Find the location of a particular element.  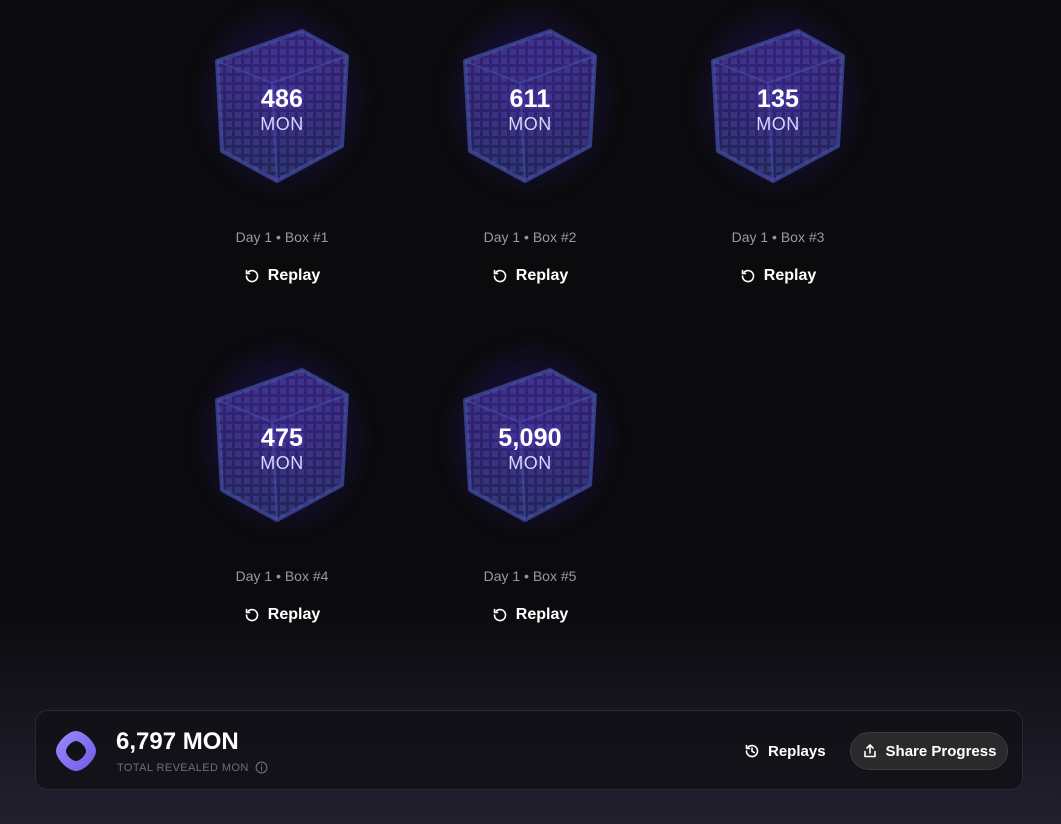

share-progress-button: Share Progress is located at coordinates (929, 751).